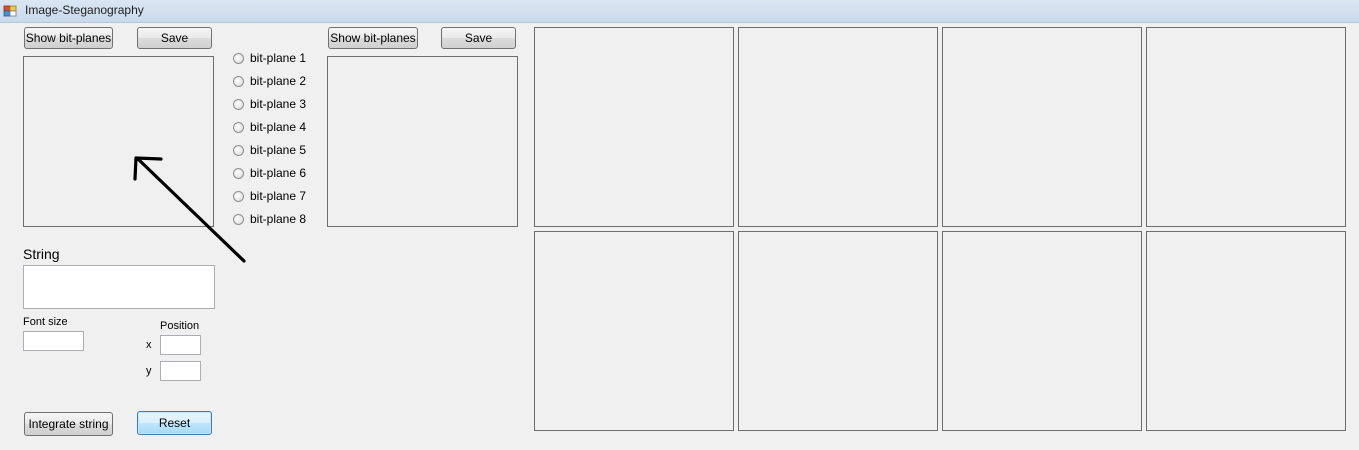 Image resolution: width=1359 pixels, height=450 pixels. I want to click on title-bar: Image-Steganography, so click(679, 11).